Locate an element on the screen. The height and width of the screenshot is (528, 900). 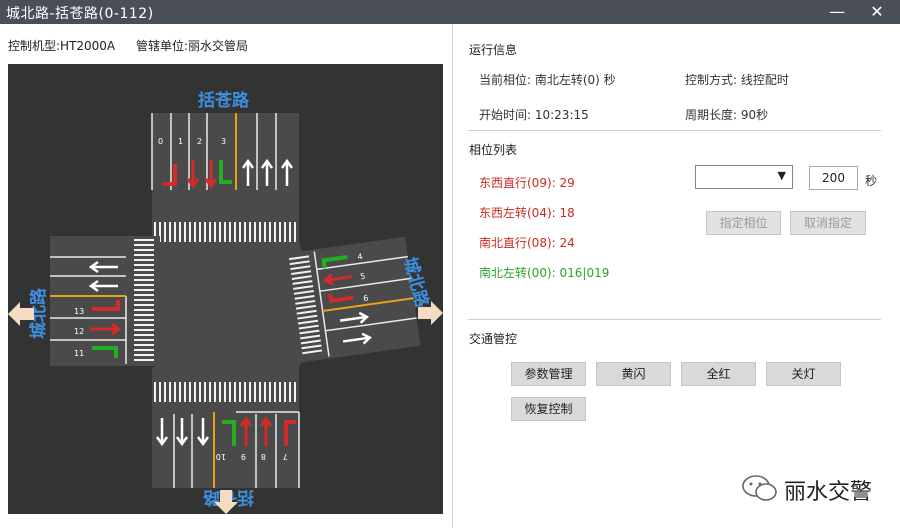
north-lane-number: 0 is located at coordinates (160, 141).